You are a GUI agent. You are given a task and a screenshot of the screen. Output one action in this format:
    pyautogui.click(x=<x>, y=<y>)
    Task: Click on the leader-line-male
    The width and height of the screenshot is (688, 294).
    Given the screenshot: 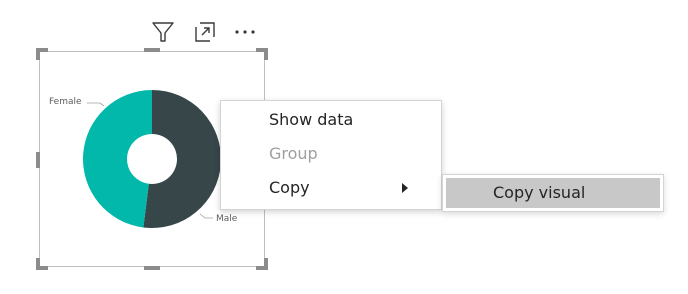 What is the action you would take?
    pyautogui.click(x=206, y=216)
    